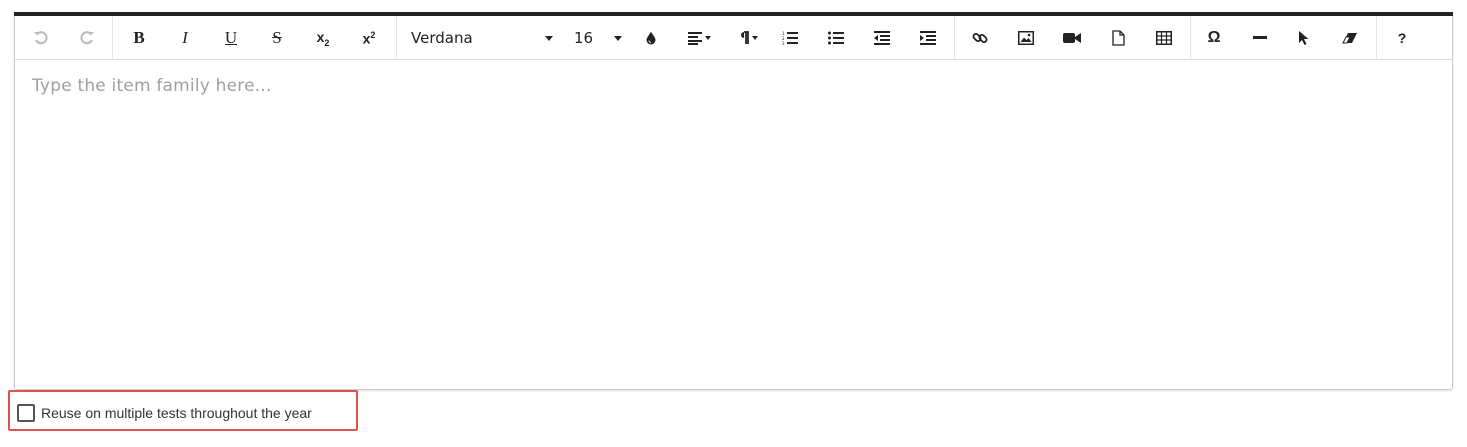 Image resolution: width=1467 pixels, height=447 pixels. I want to click on video-camera-icon, so click(1072, 38).